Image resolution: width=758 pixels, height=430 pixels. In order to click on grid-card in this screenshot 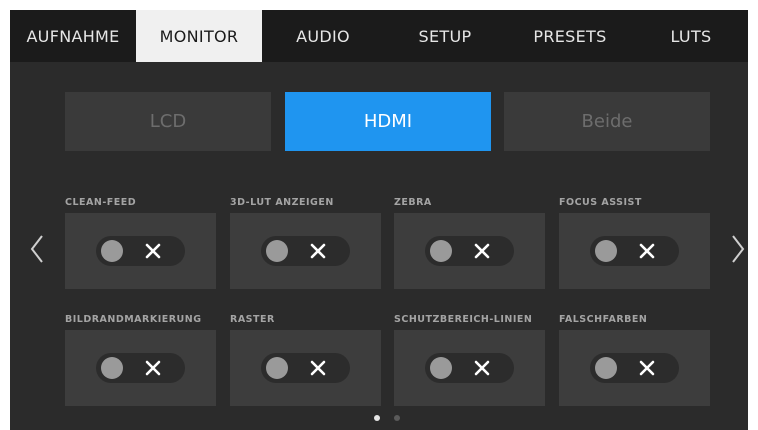, I will do `click(305, 368)`.